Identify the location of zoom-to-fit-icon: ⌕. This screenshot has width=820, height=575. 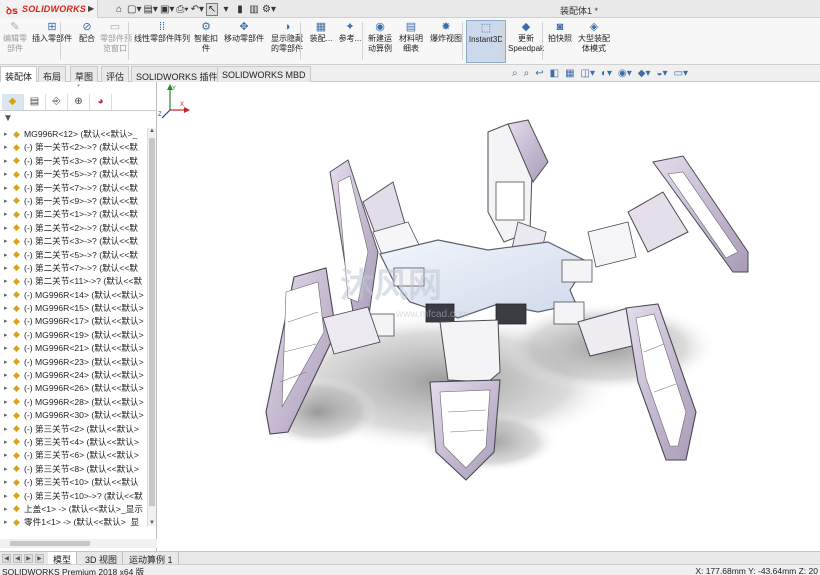
(515, 74).